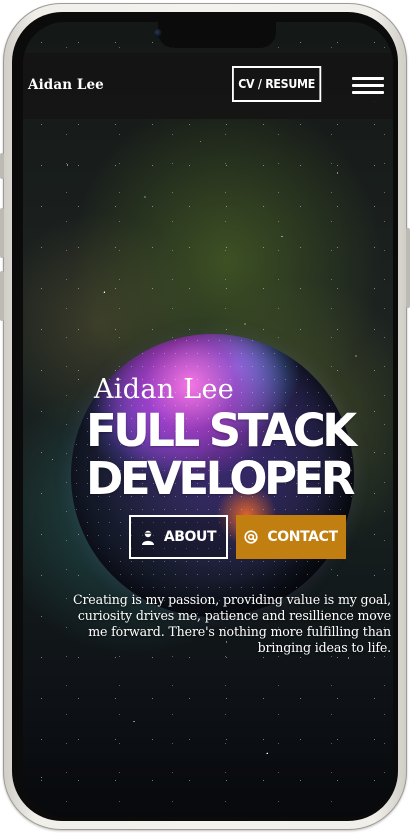 The height and width of the screenshot is (833, 410). Describe the element at coordinates (158, 33) in the screenshot. I see `front-camera` at that location.